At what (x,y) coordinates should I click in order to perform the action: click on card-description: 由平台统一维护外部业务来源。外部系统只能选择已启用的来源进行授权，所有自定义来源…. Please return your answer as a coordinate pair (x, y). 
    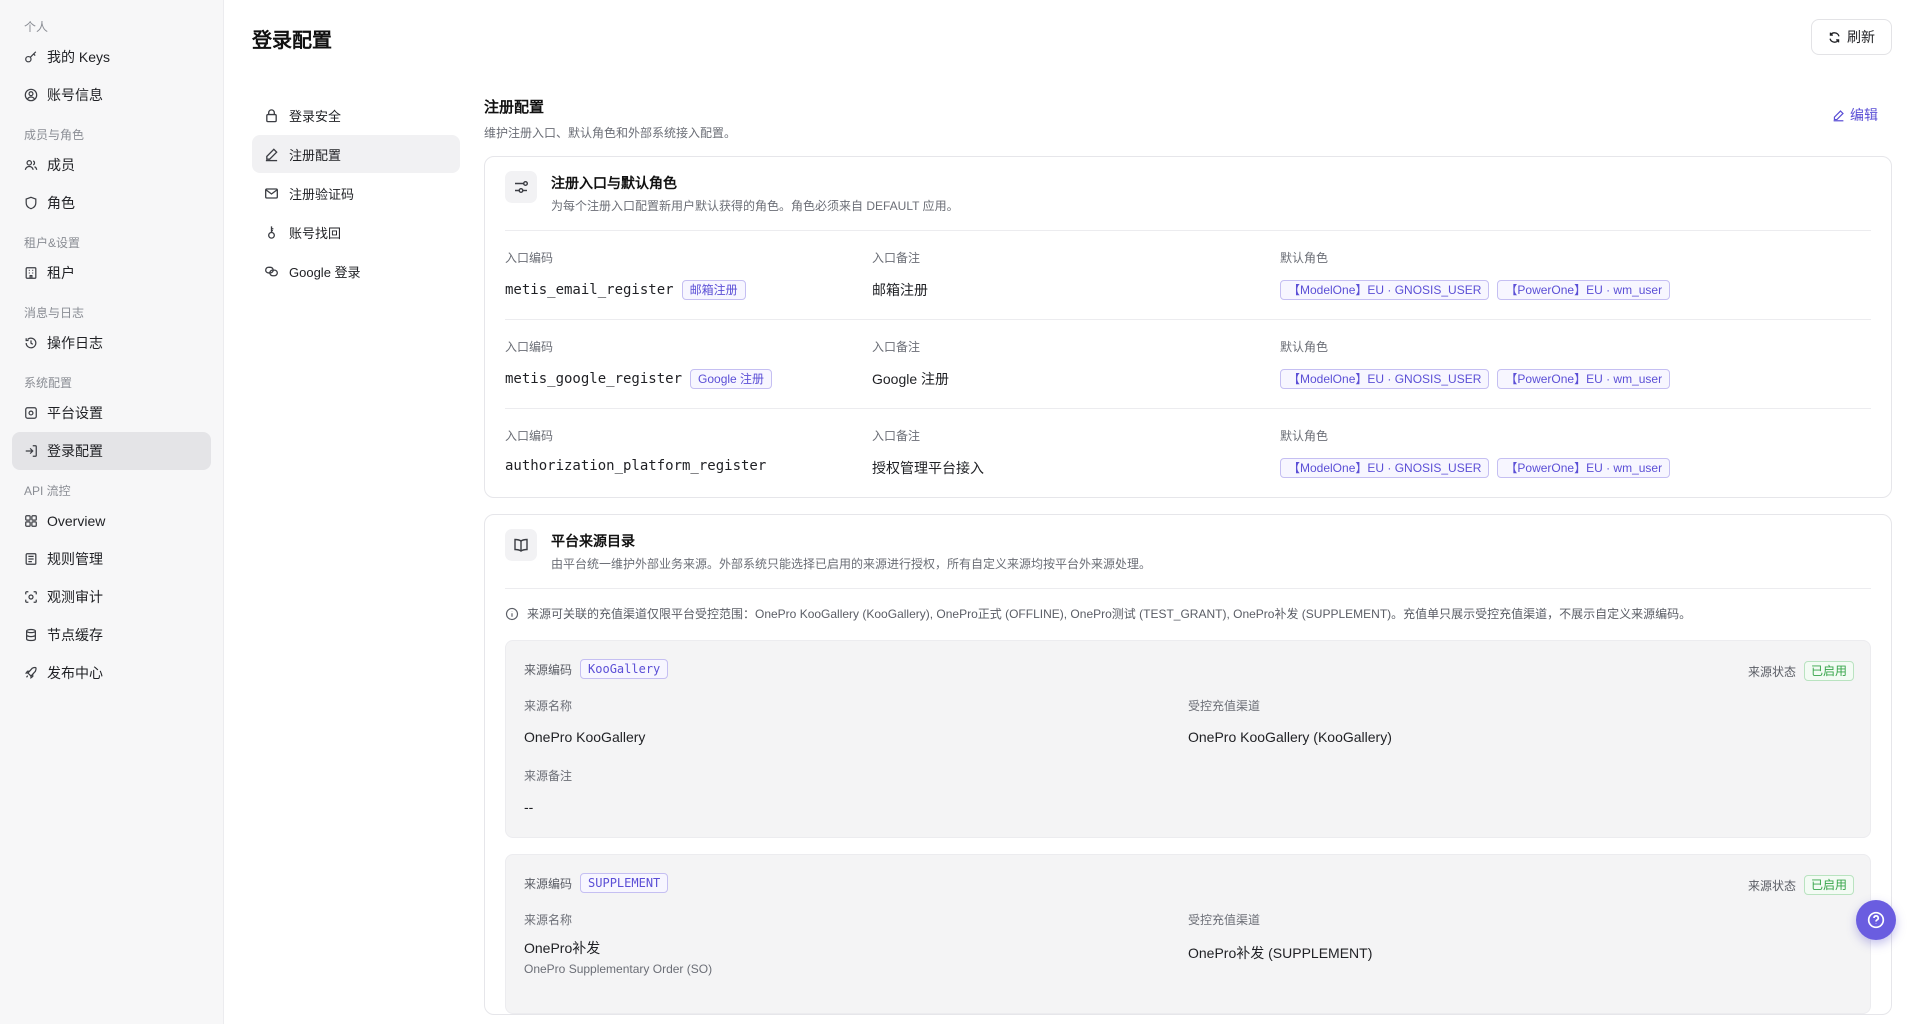
    Looking at the image, I should click on (851, 564).